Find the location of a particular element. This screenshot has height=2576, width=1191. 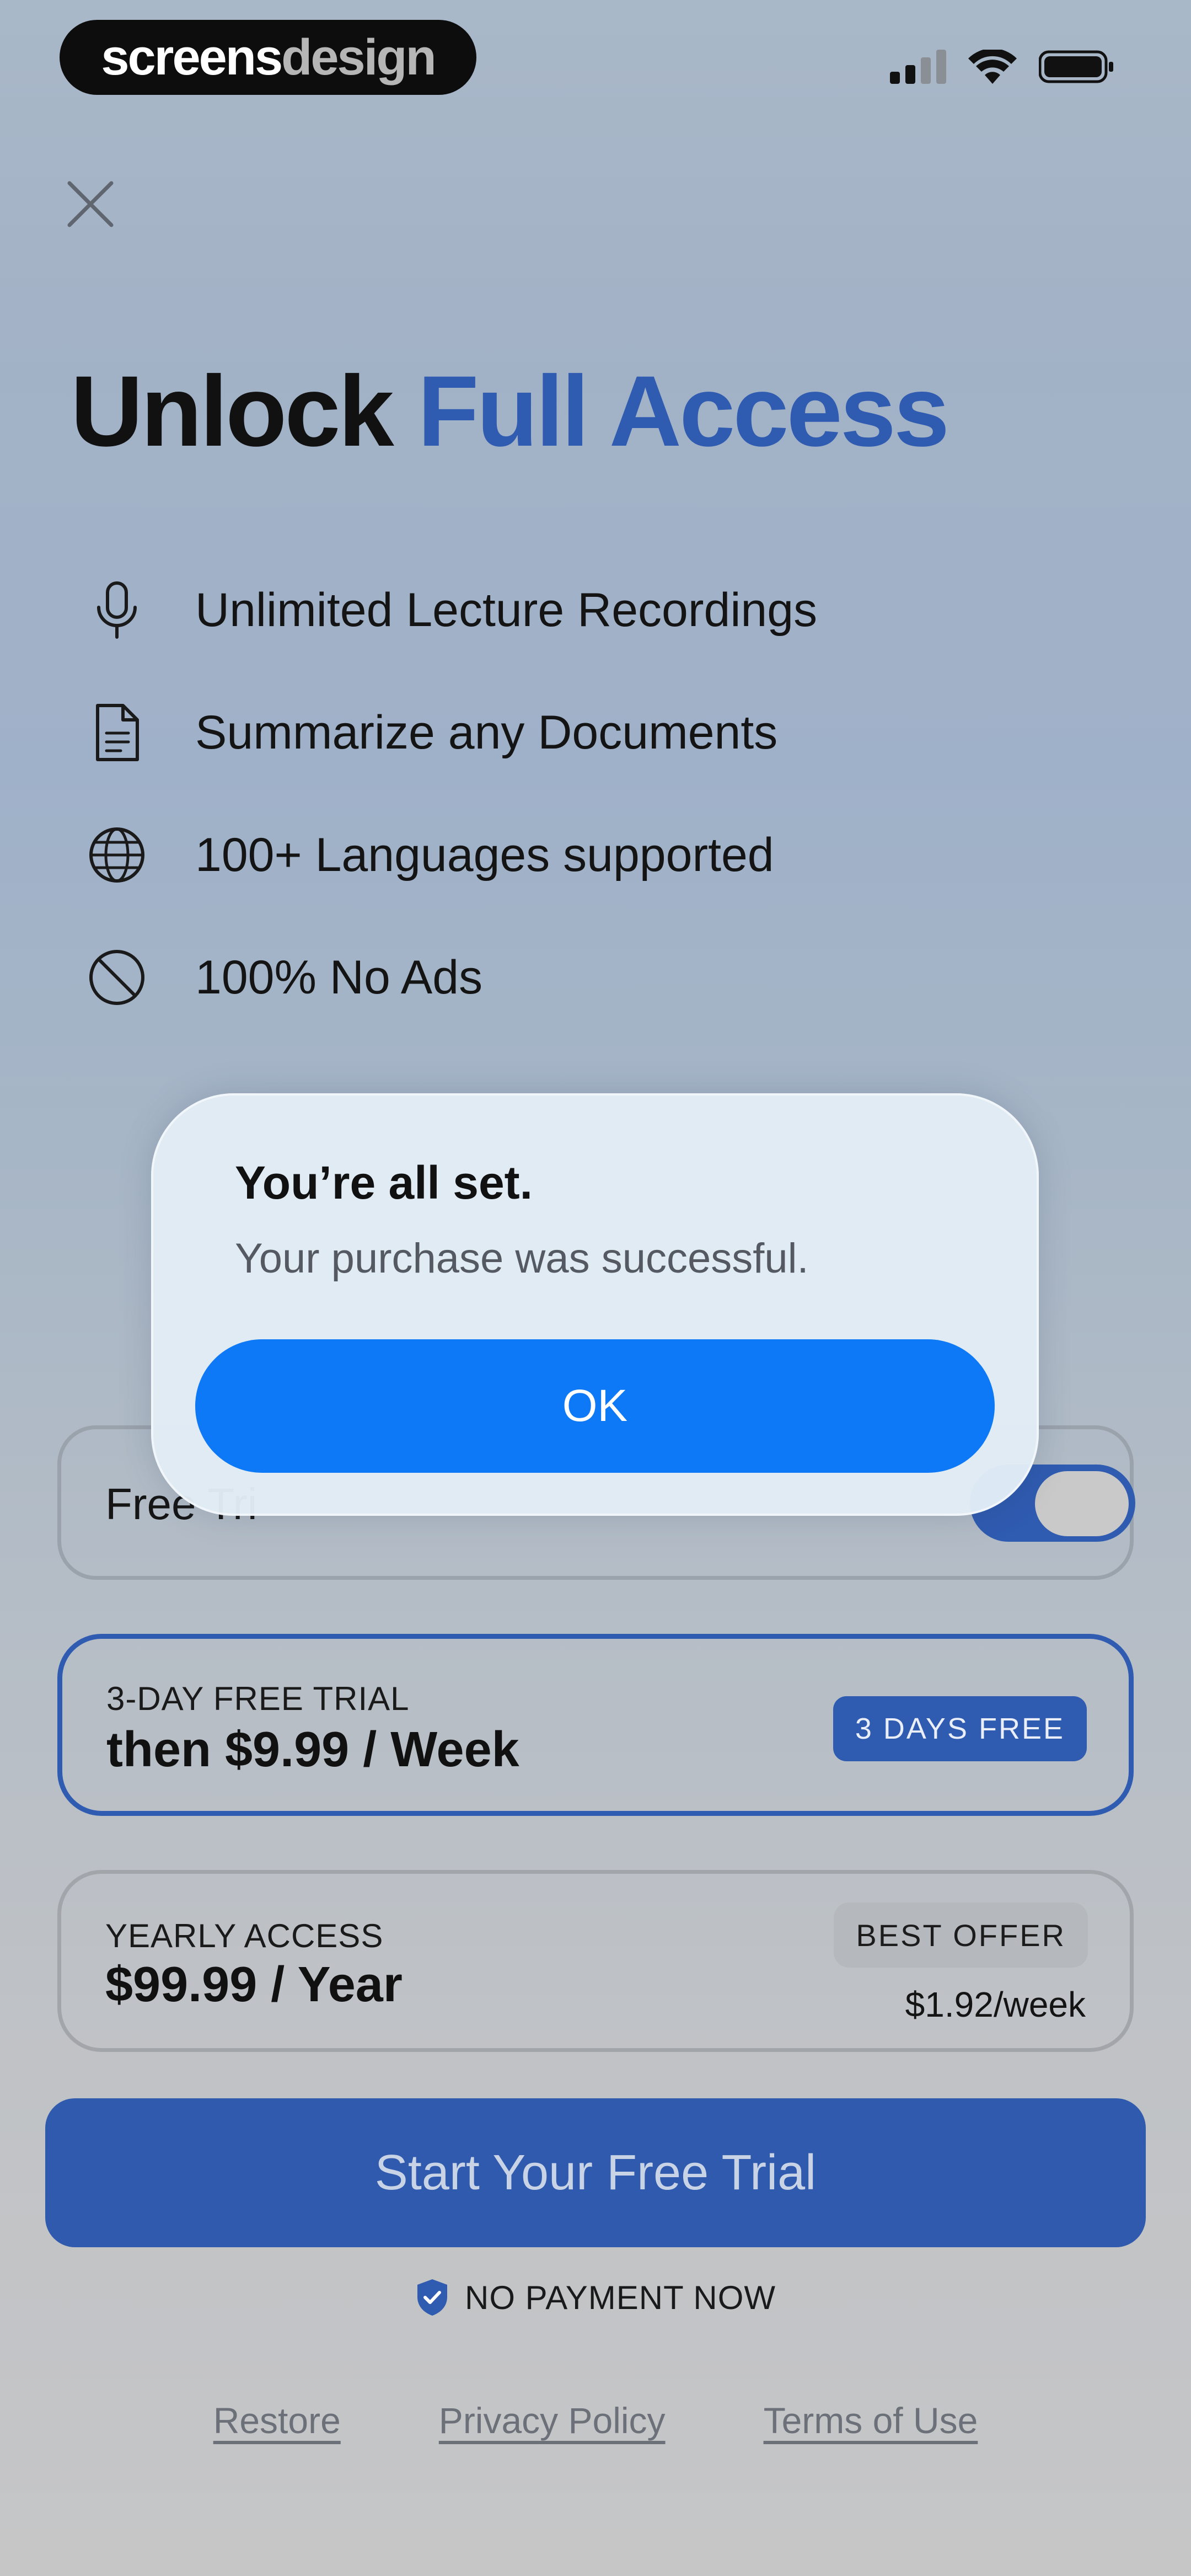

title-text: Unlock is located at coordinates (244, 411).